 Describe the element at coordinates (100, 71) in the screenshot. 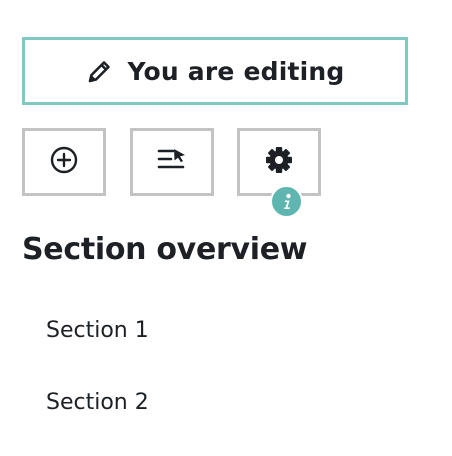

I see `pencil-icon` at that location.